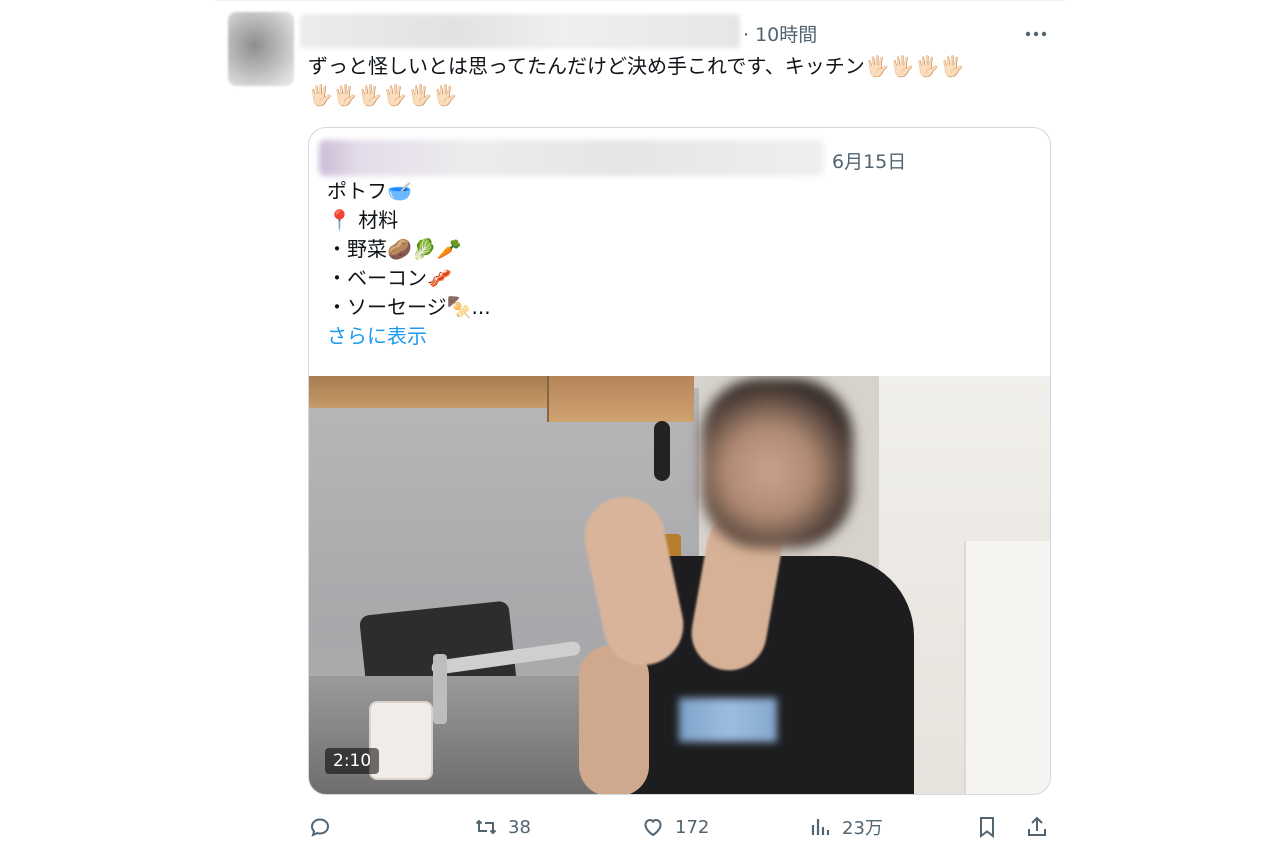  Describe the element at coordinates (662, 451) in the screenshot. I see `video-scene-ladle` at that location.